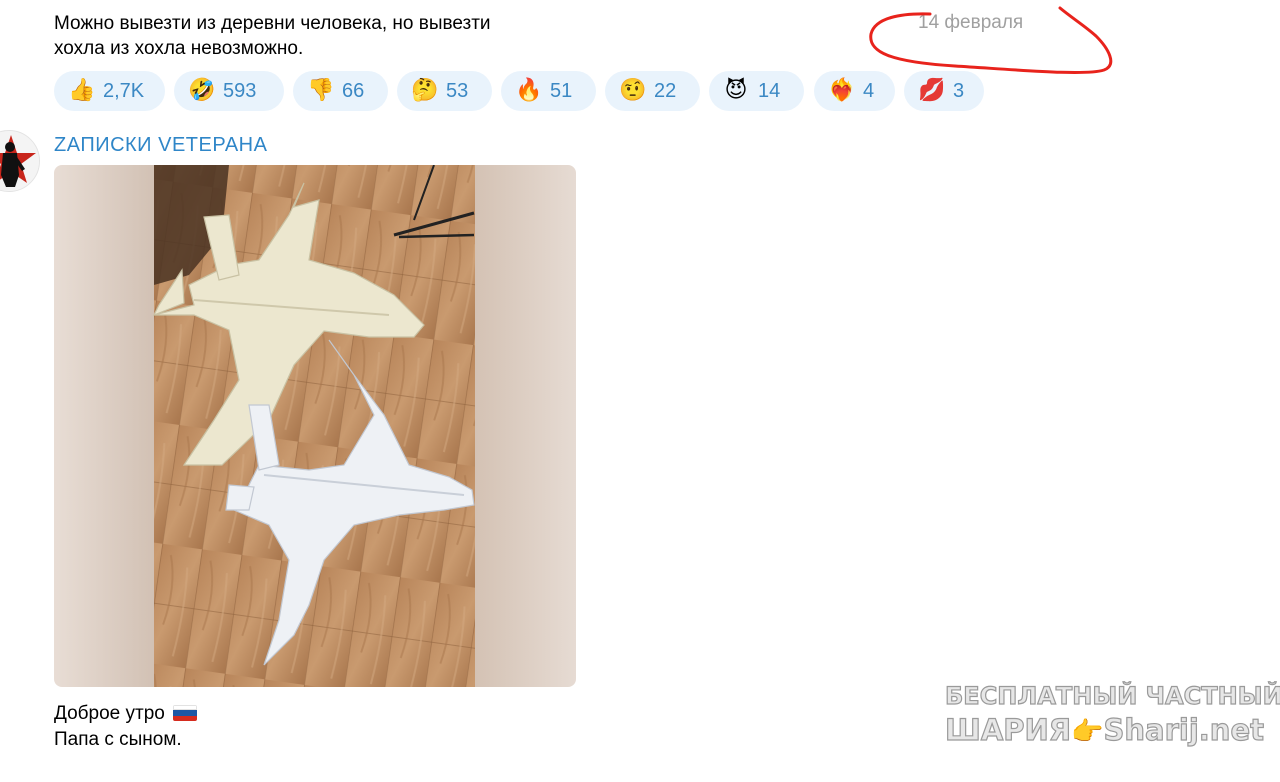 The image size is (1280, 782). Describe the element at coordinates (82, 90) in the screenshot. I see `thumbs-up-icon: 👍` at that location.